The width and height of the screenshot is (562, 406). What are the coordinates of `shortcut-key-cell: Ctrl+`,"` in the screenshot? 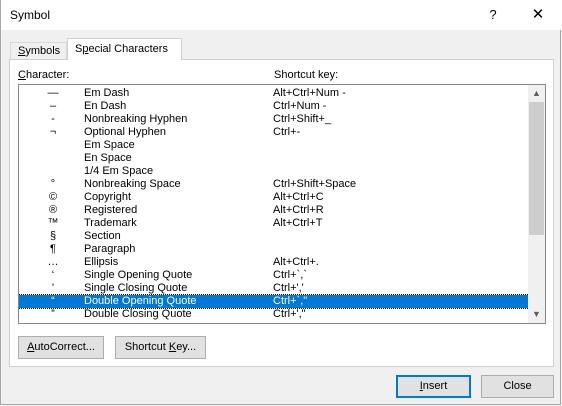 It's located at (290, 301).